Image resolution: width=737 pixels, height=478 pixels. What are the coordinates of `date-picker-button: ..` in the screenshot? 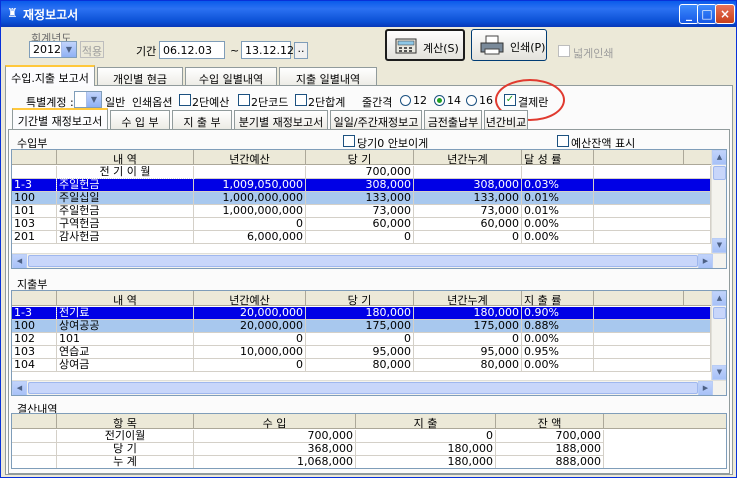 It's located at (301, 50).